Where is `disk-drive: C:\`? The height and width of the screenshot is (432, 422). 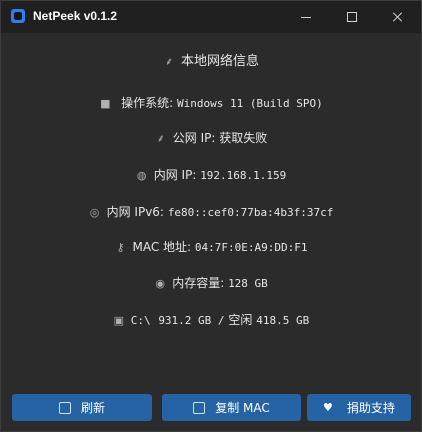
disk-drive: C:\ is located at coordinates (140, 320).